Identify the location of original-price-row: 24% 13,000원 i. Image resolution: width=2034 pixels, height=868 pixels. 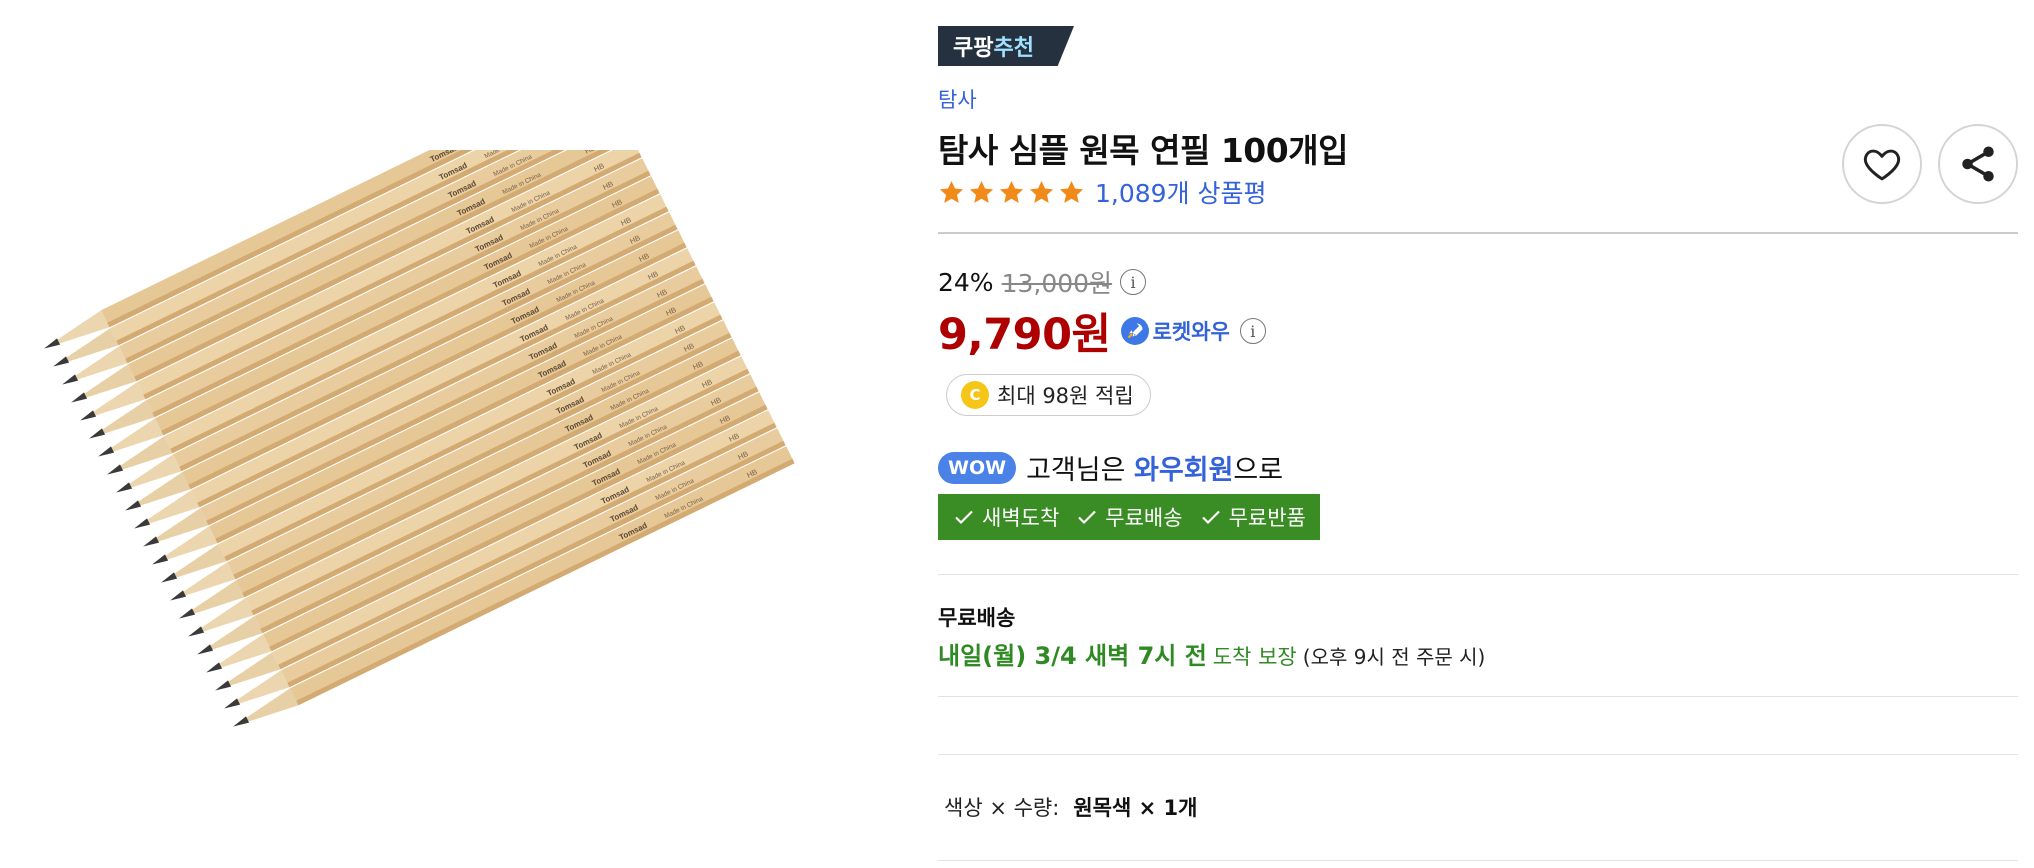
(1042, 282).